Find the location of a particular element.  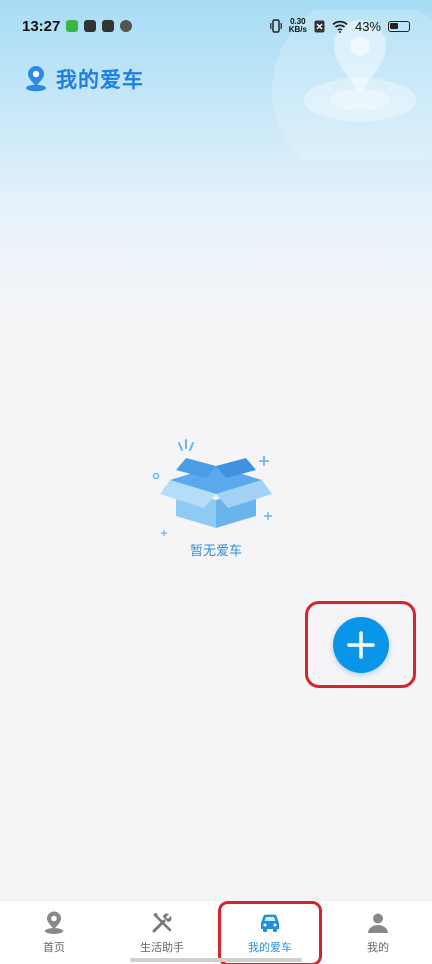

nav-label-me: 我的 is located at coordinates (378, 947).